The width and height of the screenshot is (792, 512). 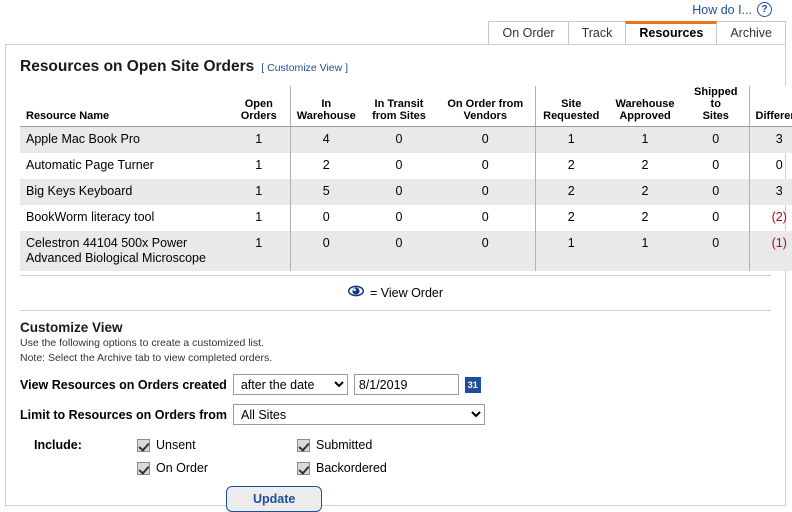 I want to click on col-label-line2: Warehouse, so click(x=326, y=116).